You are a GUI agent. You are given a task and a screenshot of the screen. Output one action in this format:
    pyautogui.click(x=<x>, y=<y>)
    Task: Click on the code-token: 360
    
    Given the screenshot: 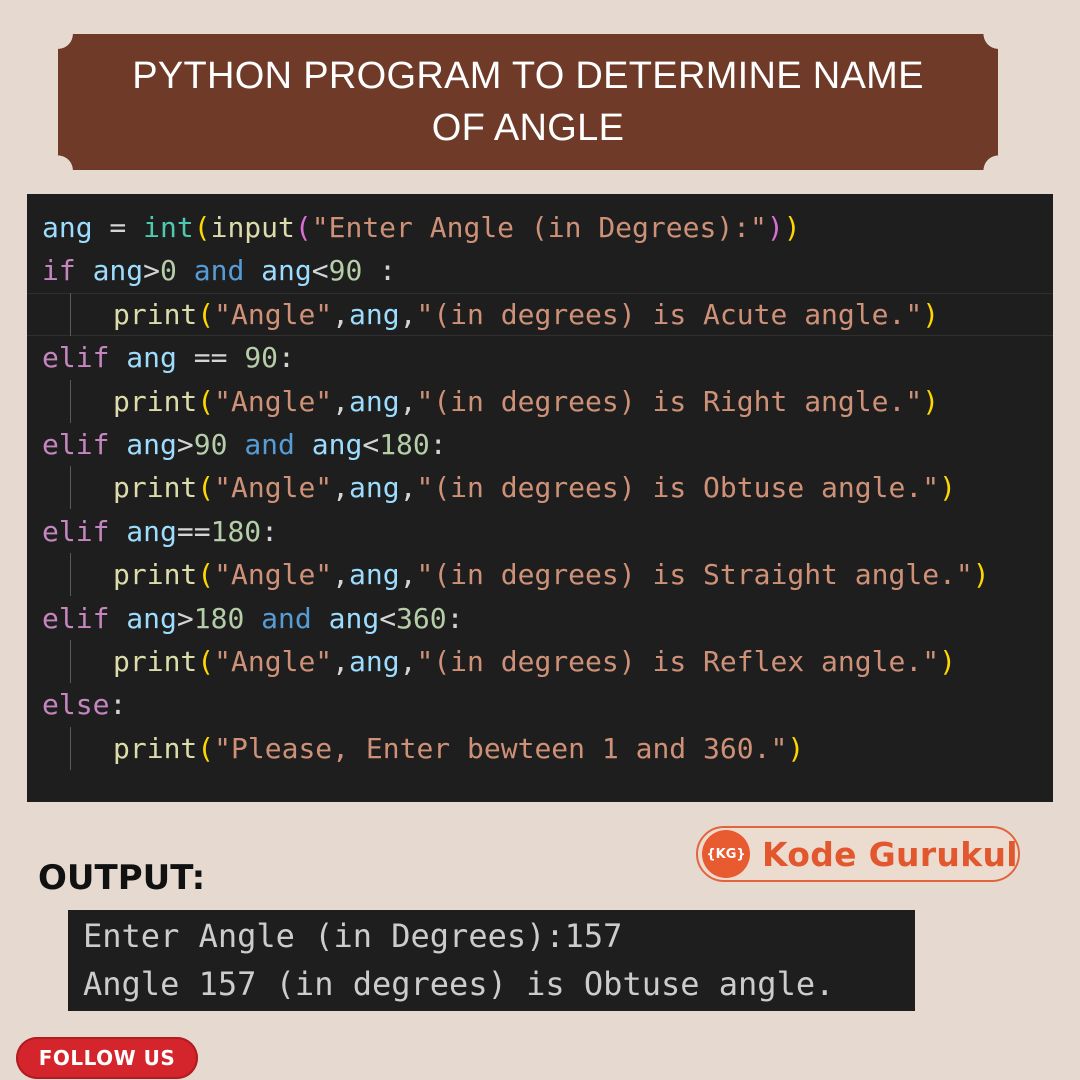 What is the action you would take?
    pyautogui.click(x=421, y=618)
    